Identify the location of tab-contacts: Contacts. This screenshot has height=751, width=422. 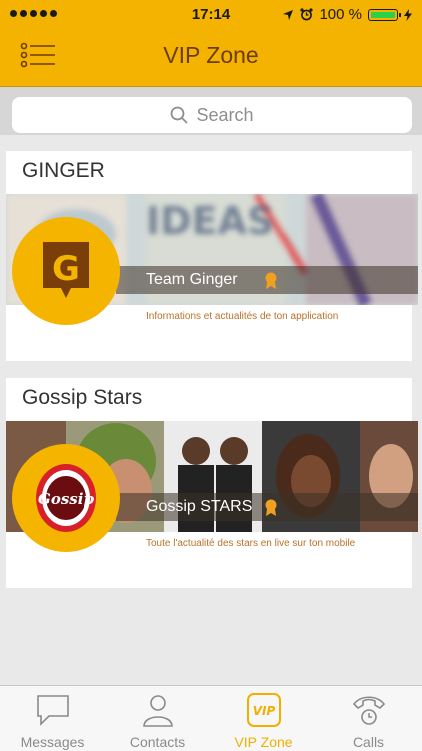
(157, 718).